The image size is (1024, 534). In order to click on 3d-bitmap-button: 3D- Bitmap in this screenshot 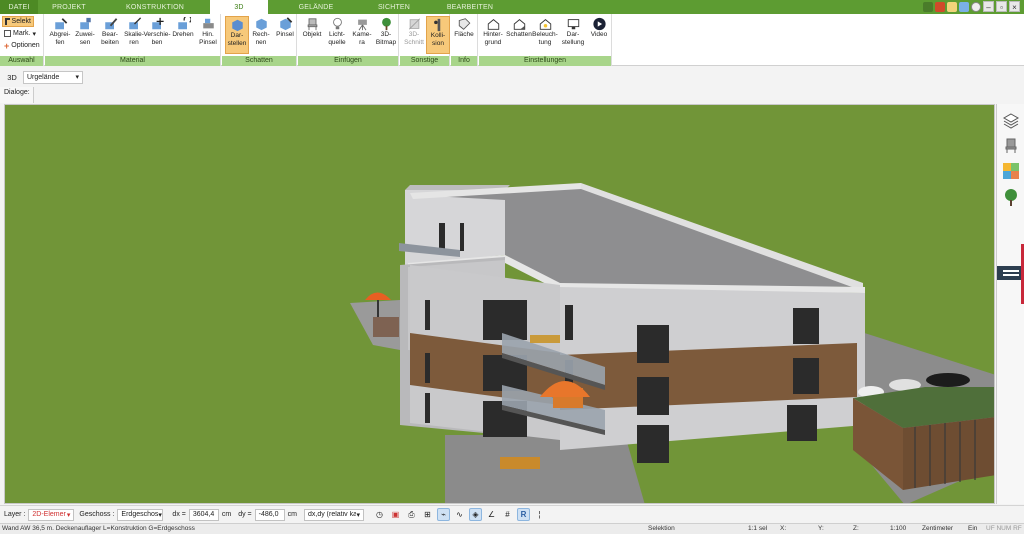, I will do `click(386, 35)`.